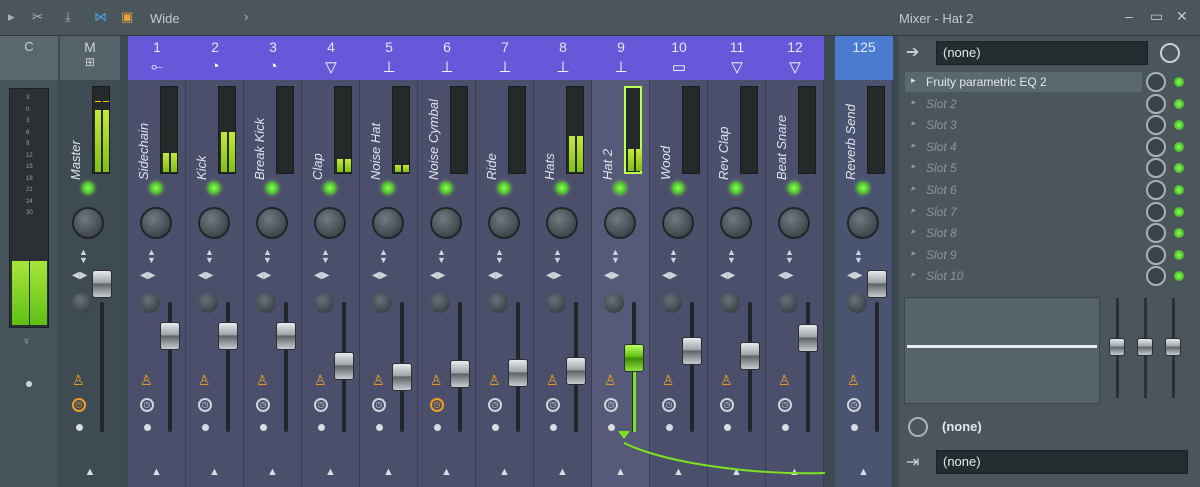 This screenshot has height=487, width=1200. Describe the element at coordinates (1023, 190) in the screenshot. I see `fx-slot: ▸ Slot 6` at that location.